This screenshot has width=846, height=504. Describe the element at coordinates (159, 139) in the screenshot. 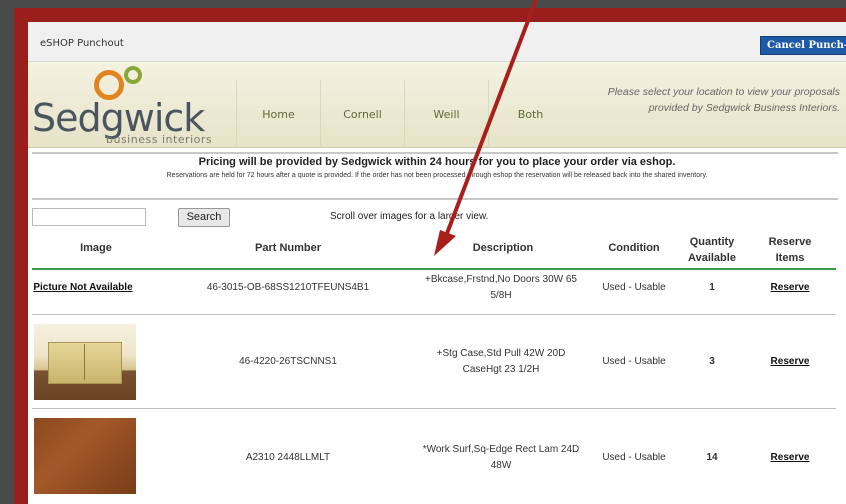

I see `logo-subtitle: business interiors` at that location.